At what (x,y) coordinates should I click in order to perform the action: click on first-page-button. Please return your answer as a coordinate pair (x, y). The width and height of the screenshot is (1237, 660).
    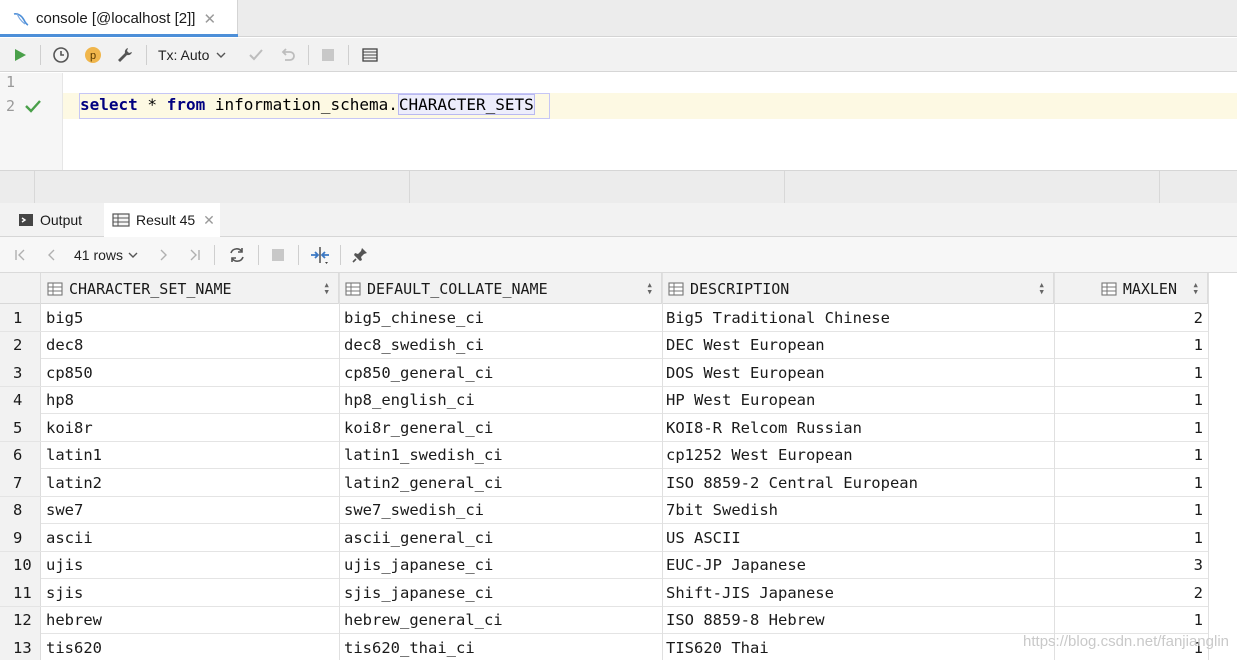
    Looking at the image, I should click on (20, 255).